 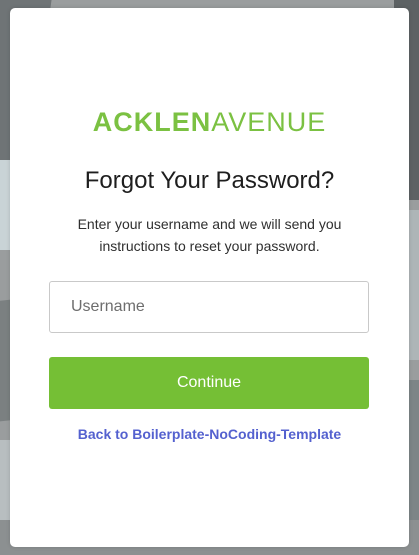 I want to click on brand-logo: ACKLENAVENUE, so click(x=209, y=122).